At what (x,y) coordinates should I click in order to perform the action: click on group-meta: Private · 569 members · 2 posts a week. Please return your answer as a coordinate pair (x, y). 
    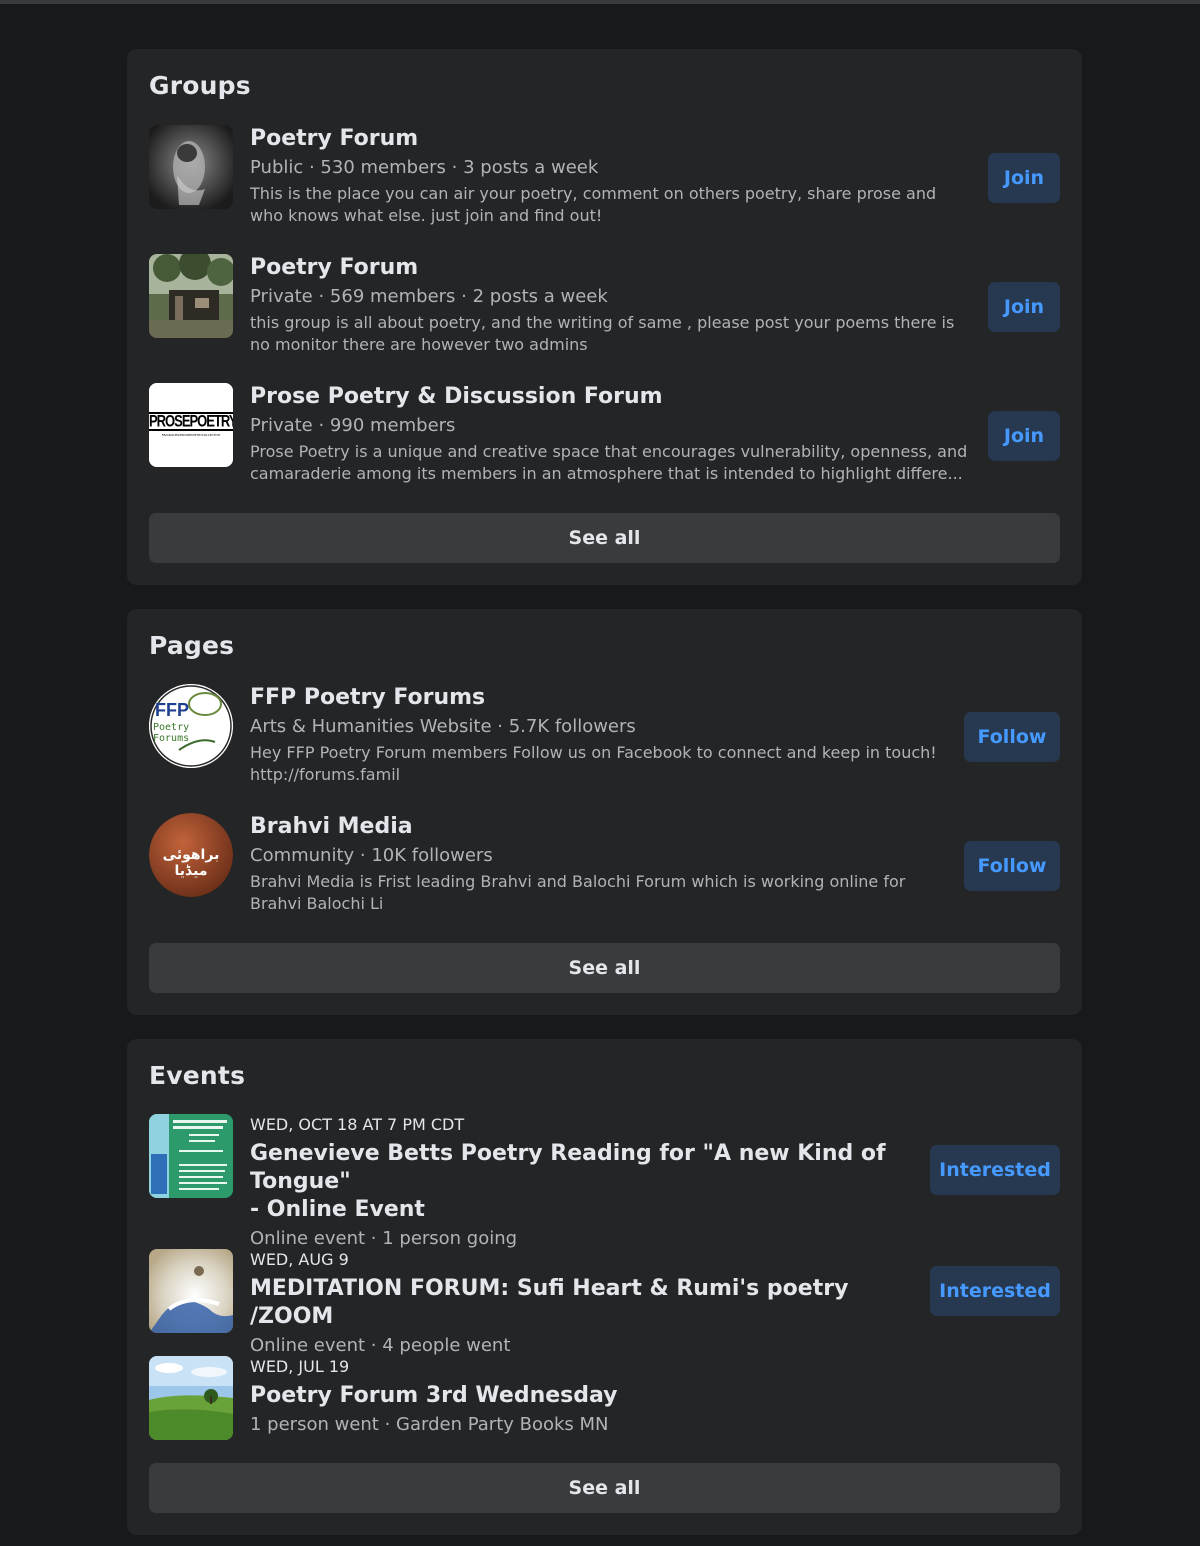
    Looking at the image, I should click on (429, 296).